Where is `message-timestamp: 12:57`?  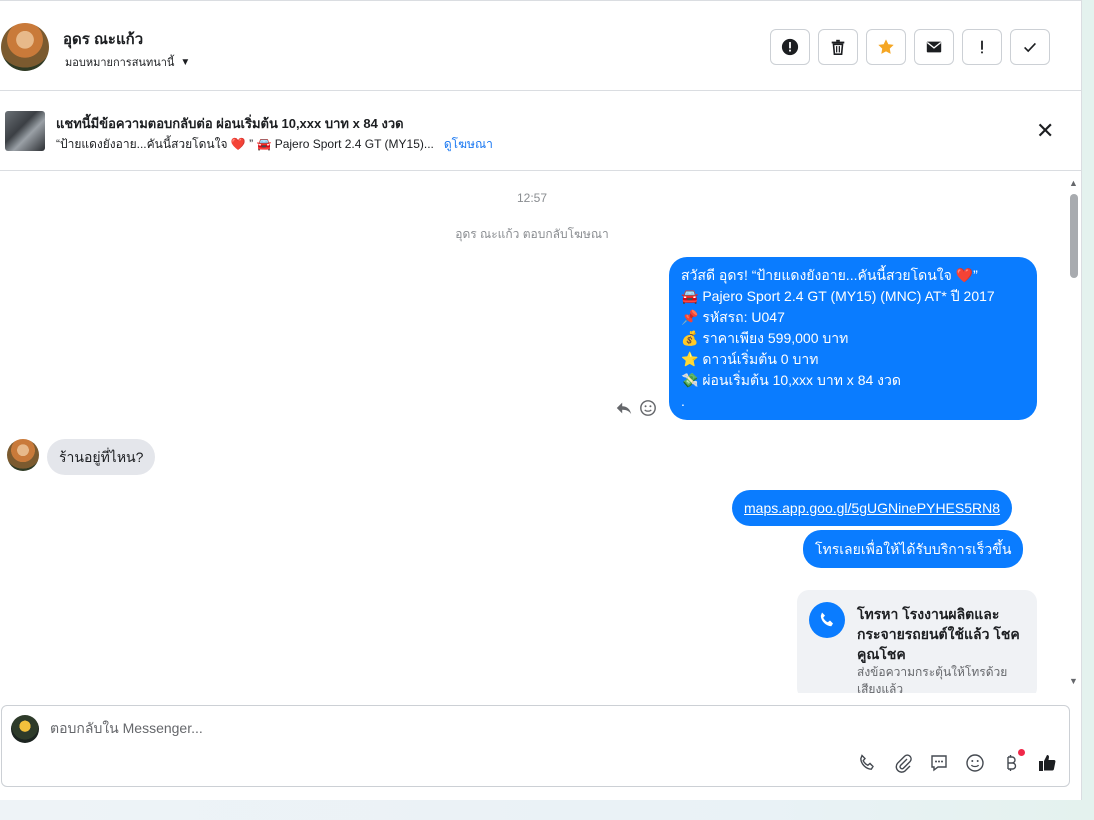 message-timestamp: 12:57 is located at coordinates (532, 198).